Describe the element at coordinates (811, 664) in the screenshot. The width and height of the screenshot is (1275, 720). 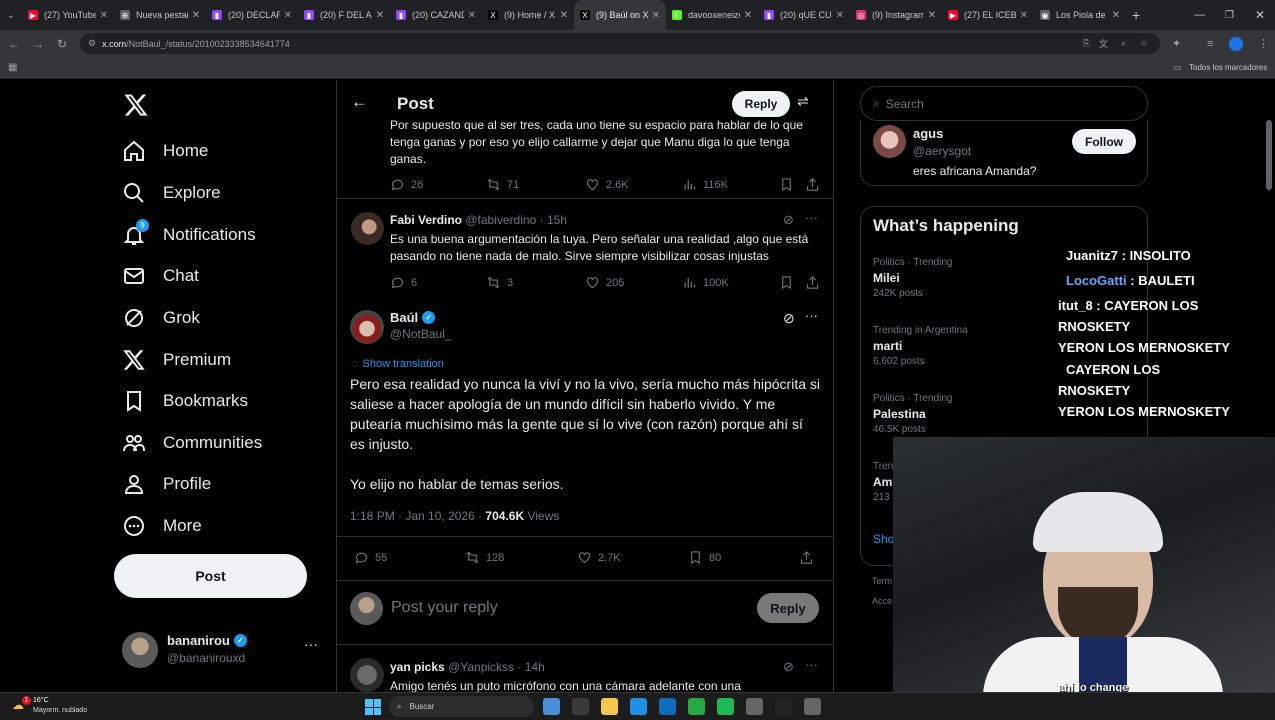
I see `next-reply-more-icon: ···` at that location.